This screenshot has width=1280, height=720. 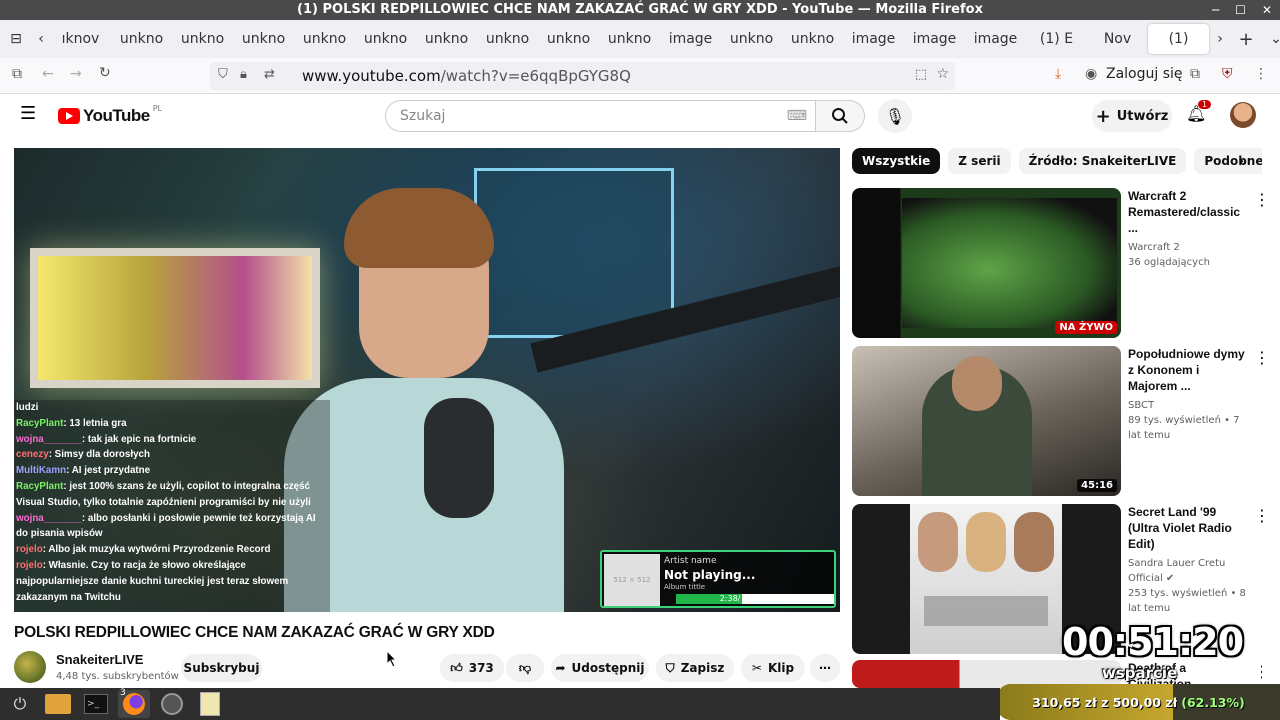 I want to click on shield-icon: ⛉, so click(x=223, y=74).